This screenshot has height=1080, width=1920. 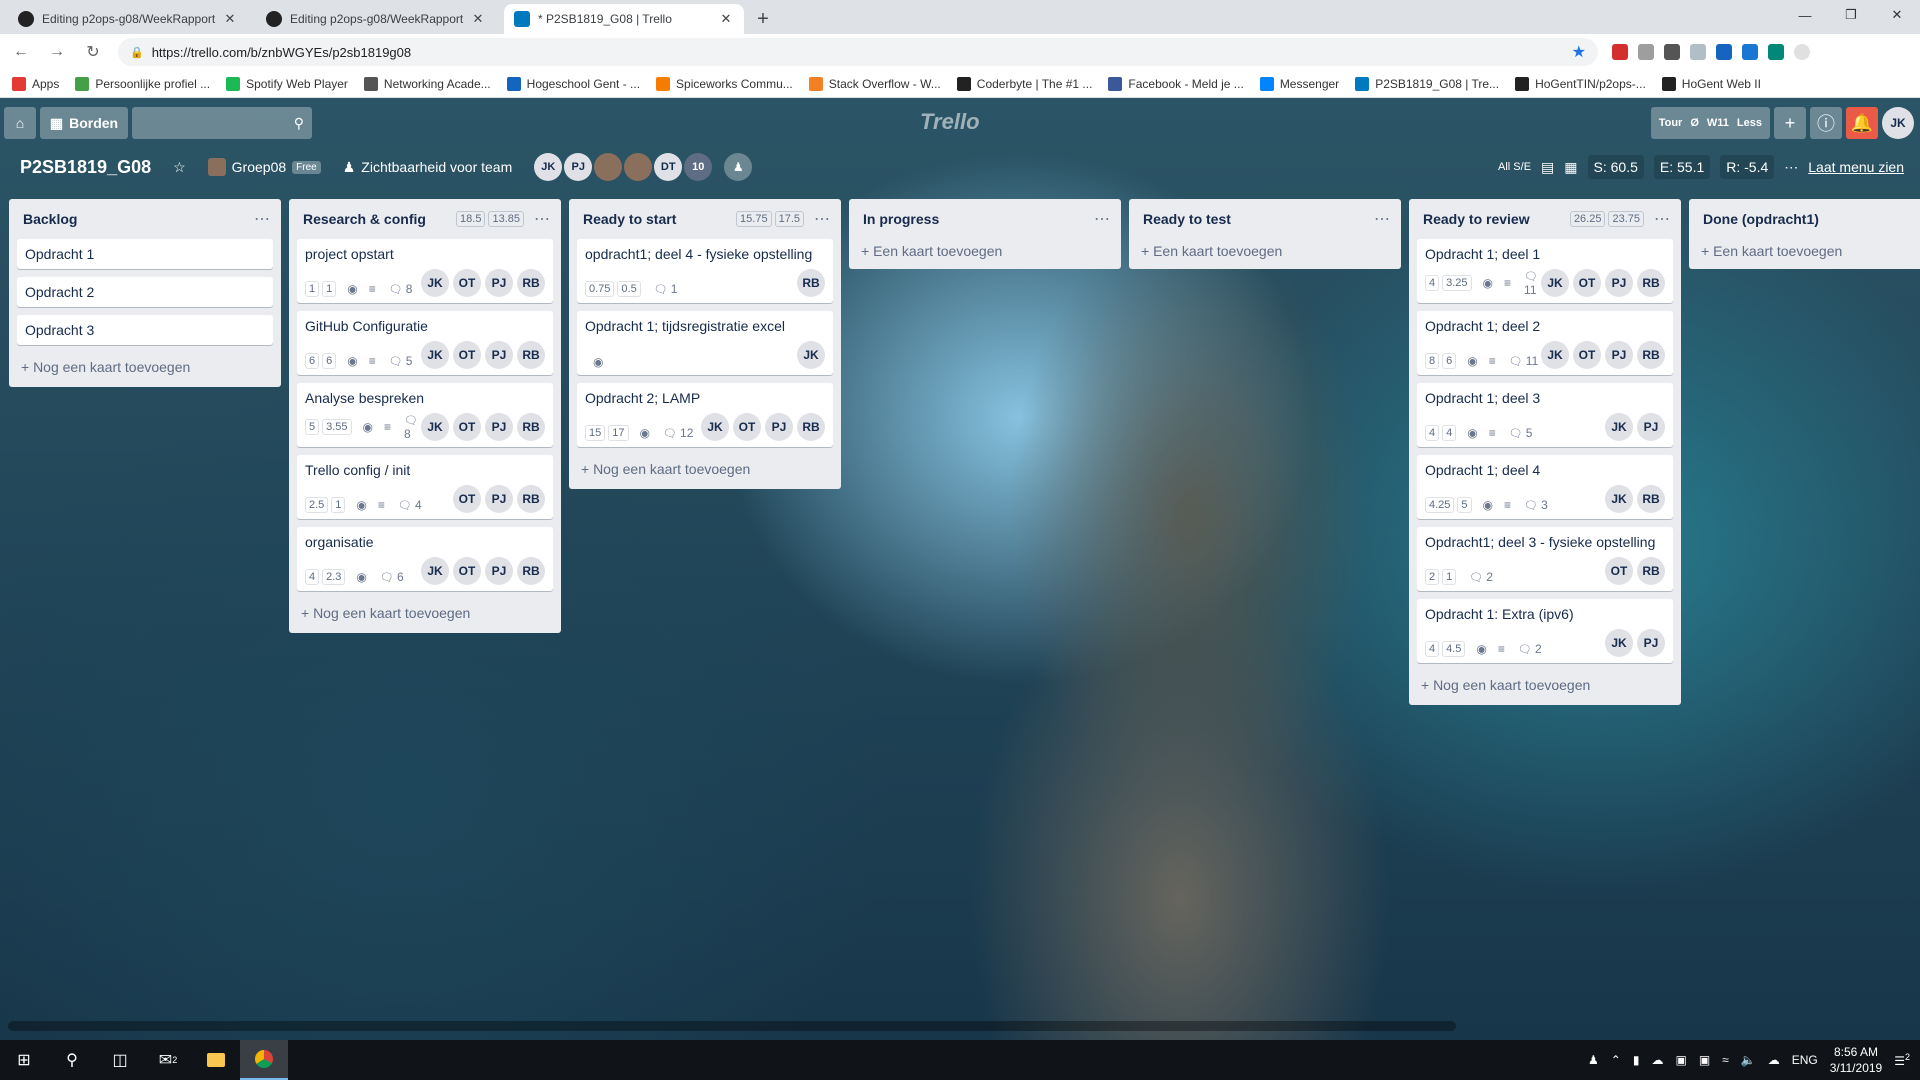 What do you see at coordinates (1897, 15) in the screenshot?
I see `close-window-button: ✕` at bounding box center [1897, 15].